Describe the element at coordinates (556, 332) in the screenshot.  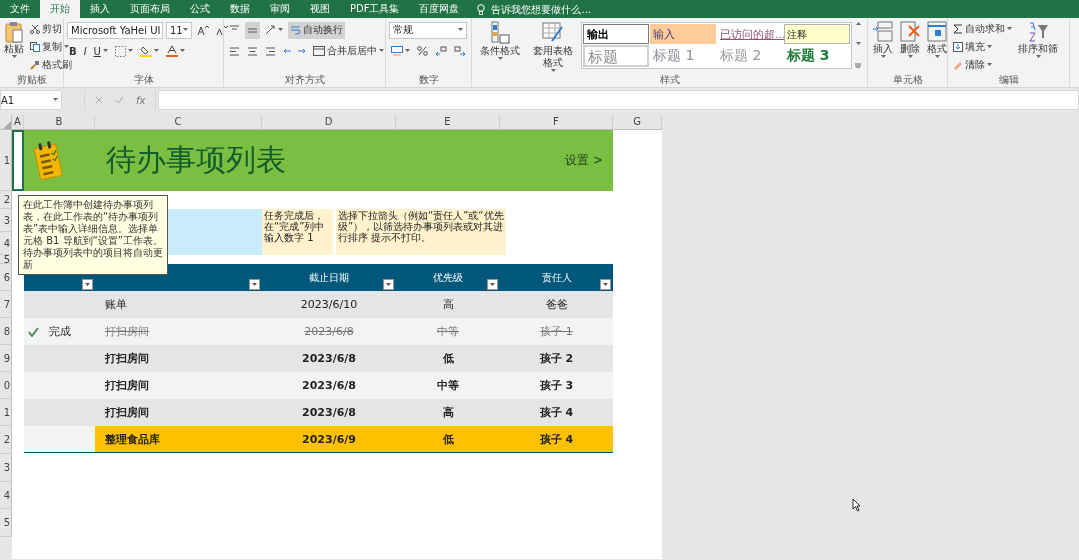
I see `table-cell-text: 孩子 1` at that location.